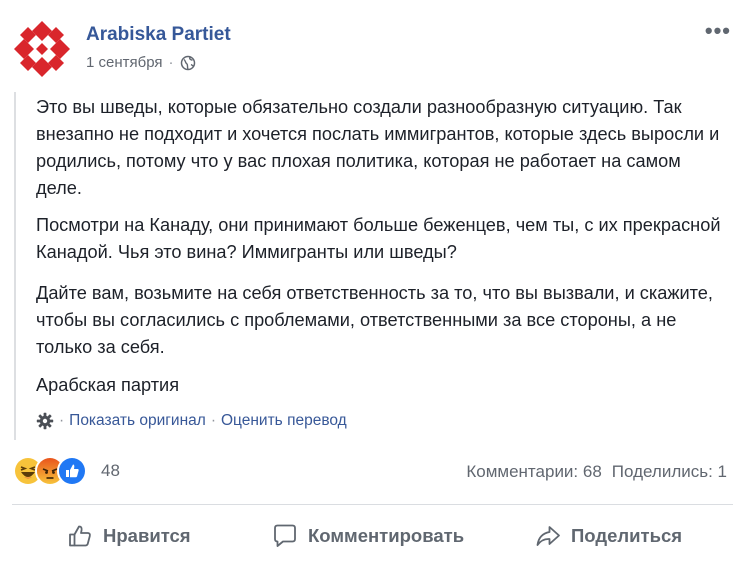 The image size is (745, 575). I want to click on page-avatar, so click(42, 49).